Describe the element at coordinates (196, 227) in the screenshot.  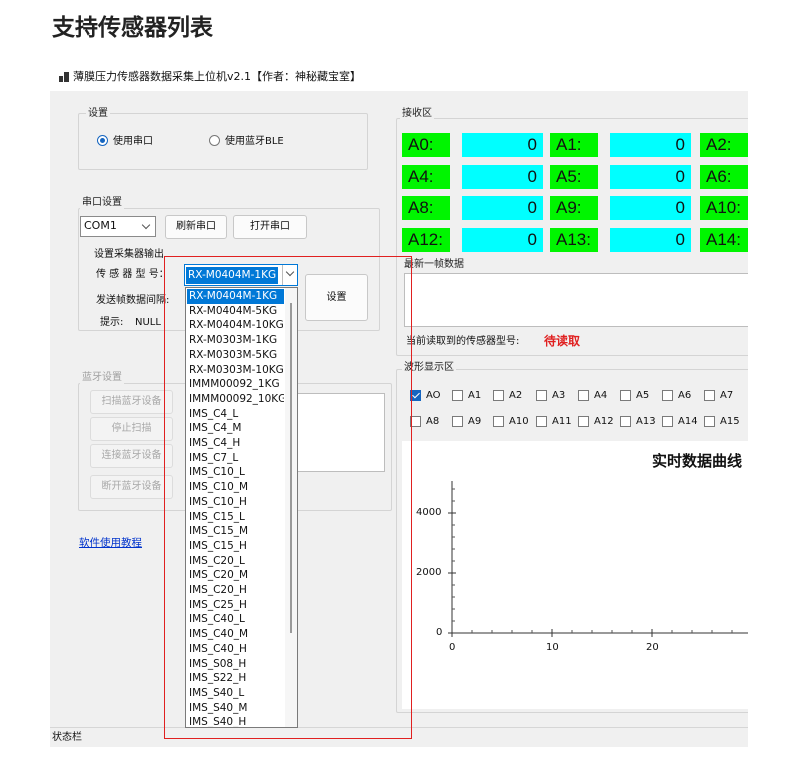
I see `refresh-port-button: 刷新串口` at that location.